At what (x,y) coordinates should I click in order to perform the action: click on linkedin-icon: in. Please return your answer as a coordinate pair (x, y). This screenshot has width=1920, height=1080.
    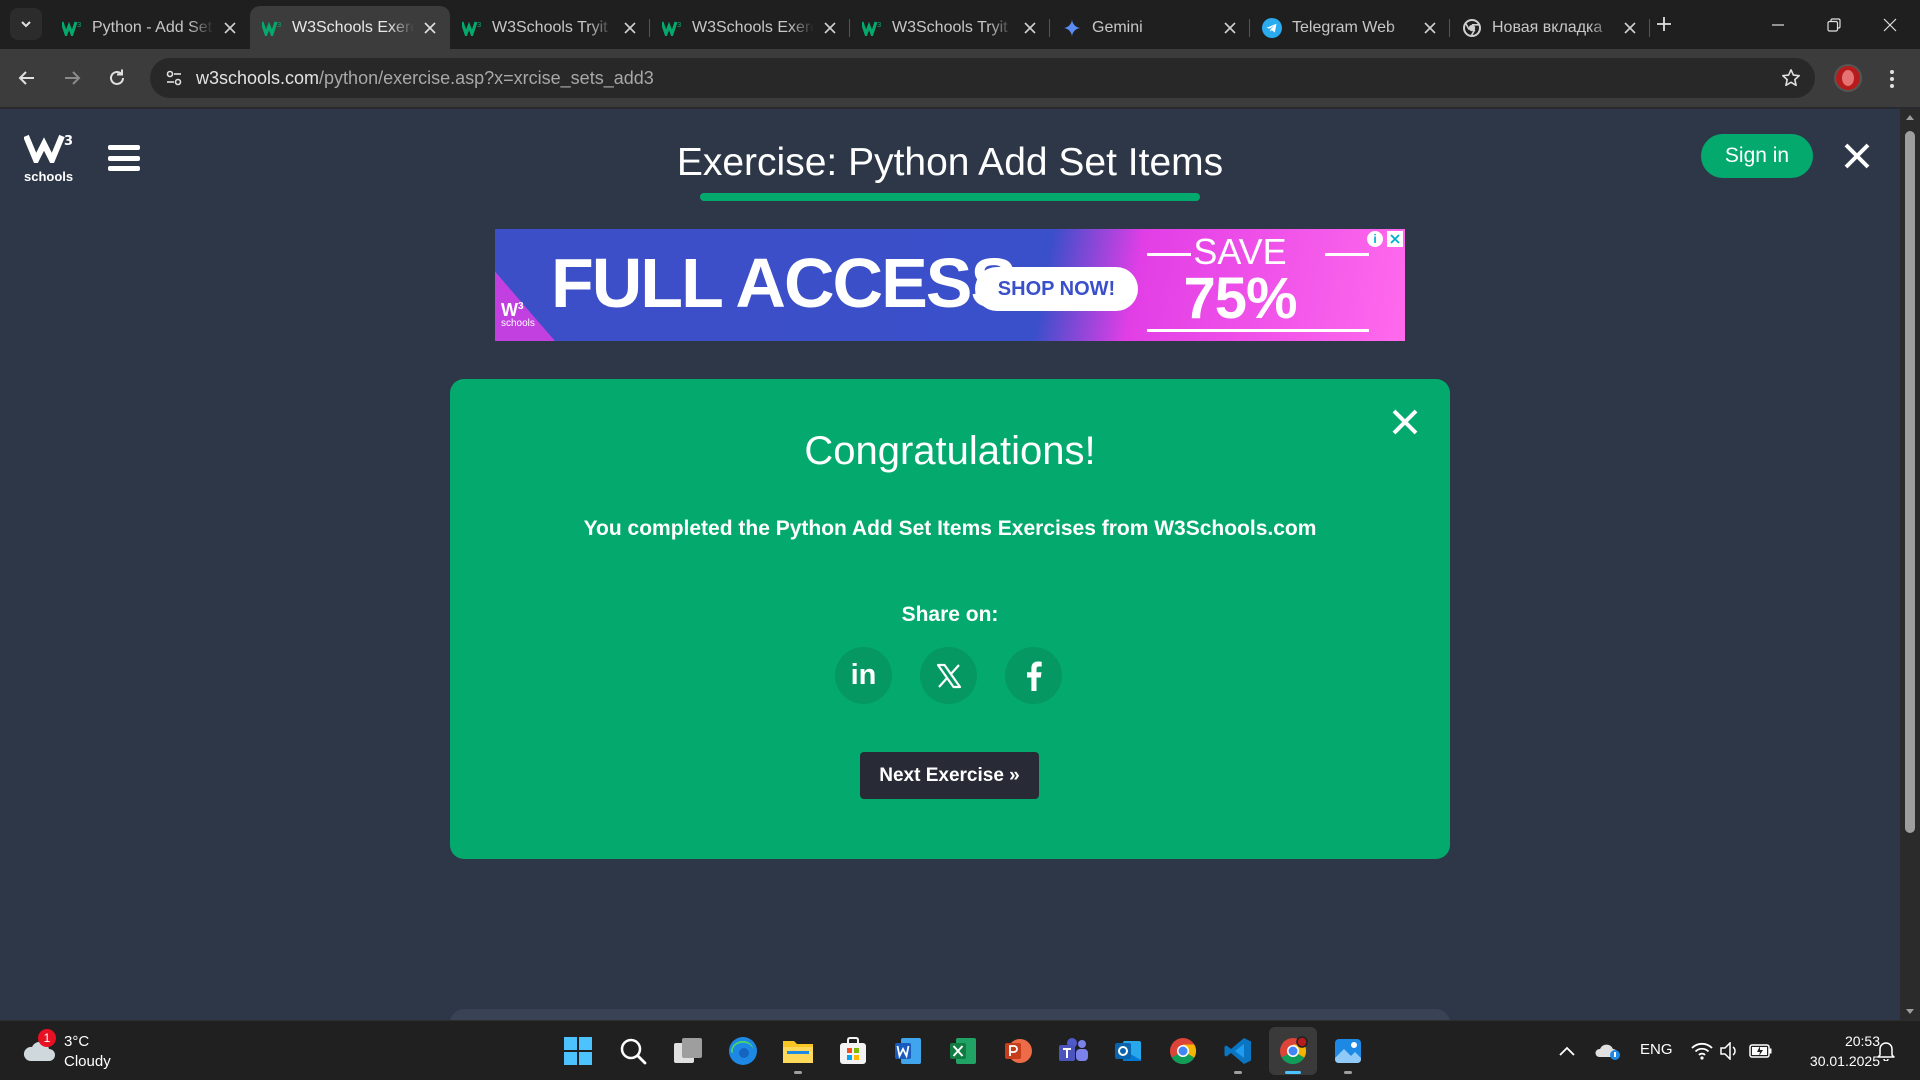
    Looking at the image, I should click on (863, 675).